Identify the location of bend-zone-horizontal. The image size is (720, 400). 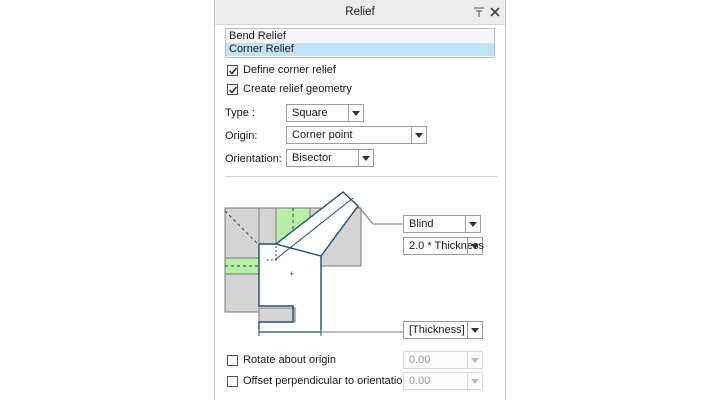
(242, 266).